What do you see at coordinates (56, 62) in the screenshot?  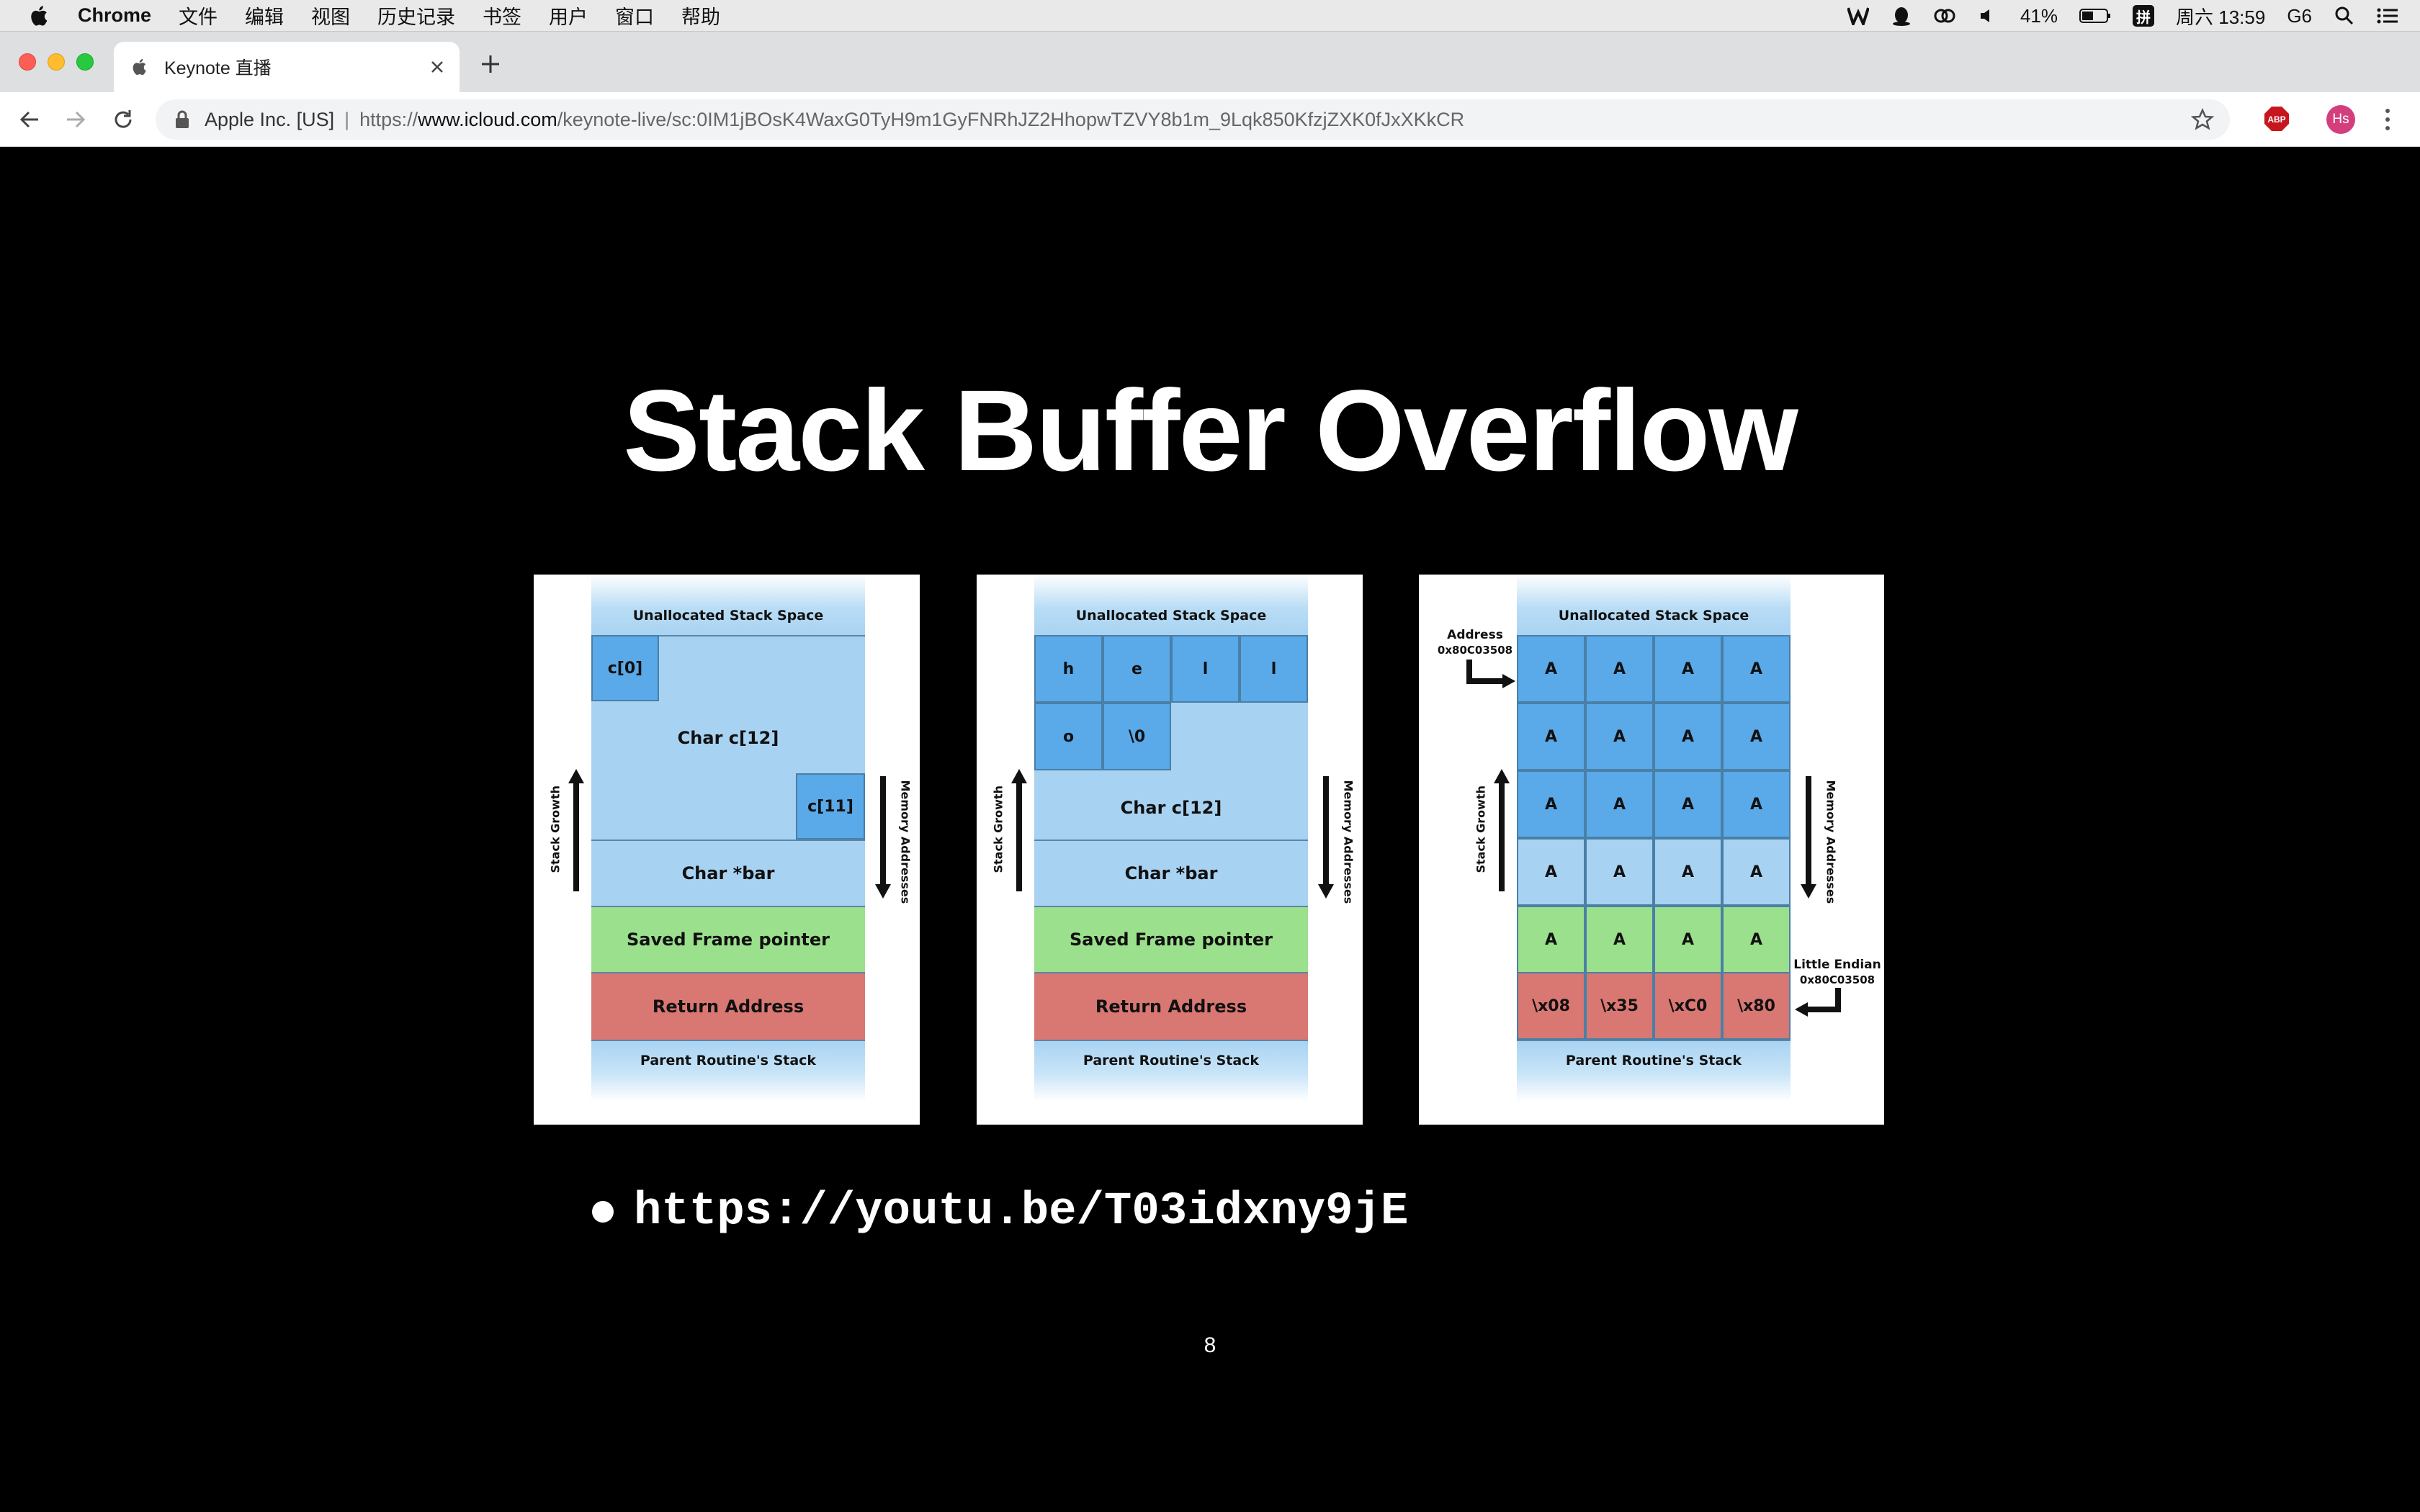 I see `window-minimize-button` at bounding box center [56, 62].